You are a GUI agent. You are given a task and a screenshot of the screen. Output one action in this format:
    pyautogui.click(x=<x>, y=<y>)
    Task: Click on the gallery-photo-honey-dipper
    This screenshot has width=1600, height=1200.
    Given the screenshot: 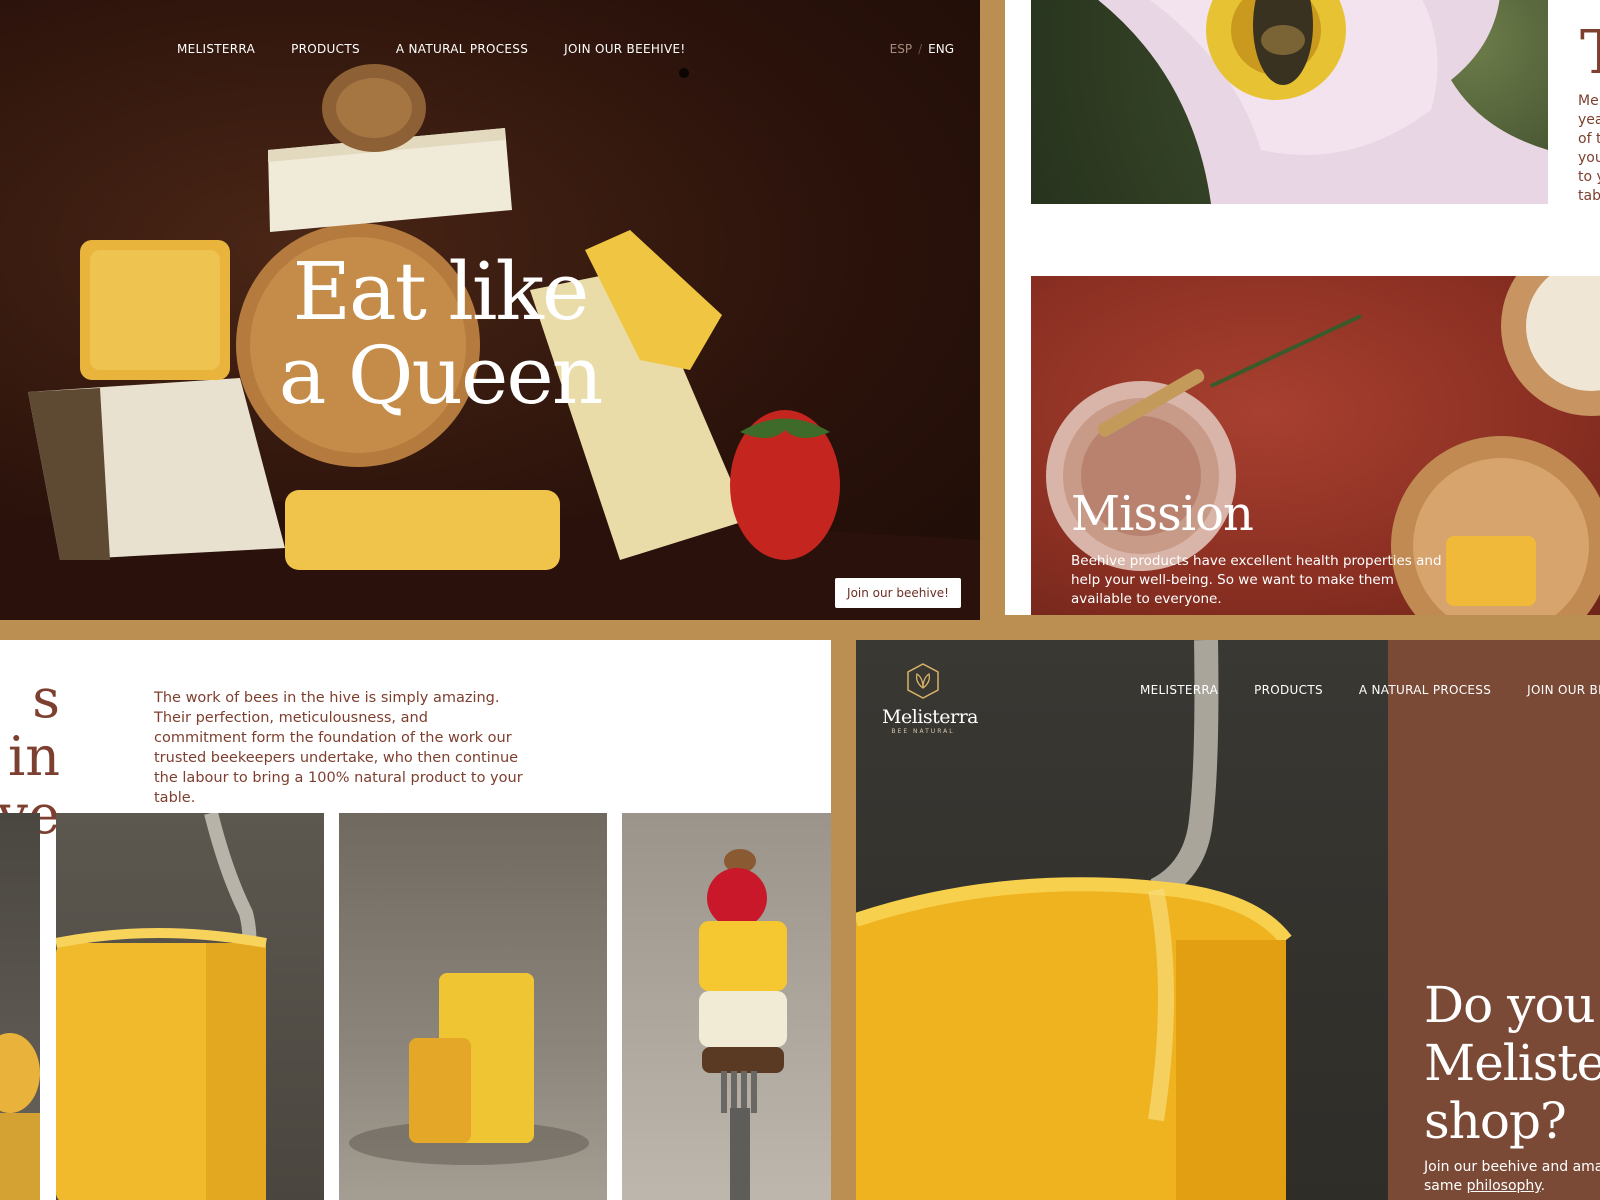 What is the action you would take?
    pyautogui.click(x=190, y=1006)
    